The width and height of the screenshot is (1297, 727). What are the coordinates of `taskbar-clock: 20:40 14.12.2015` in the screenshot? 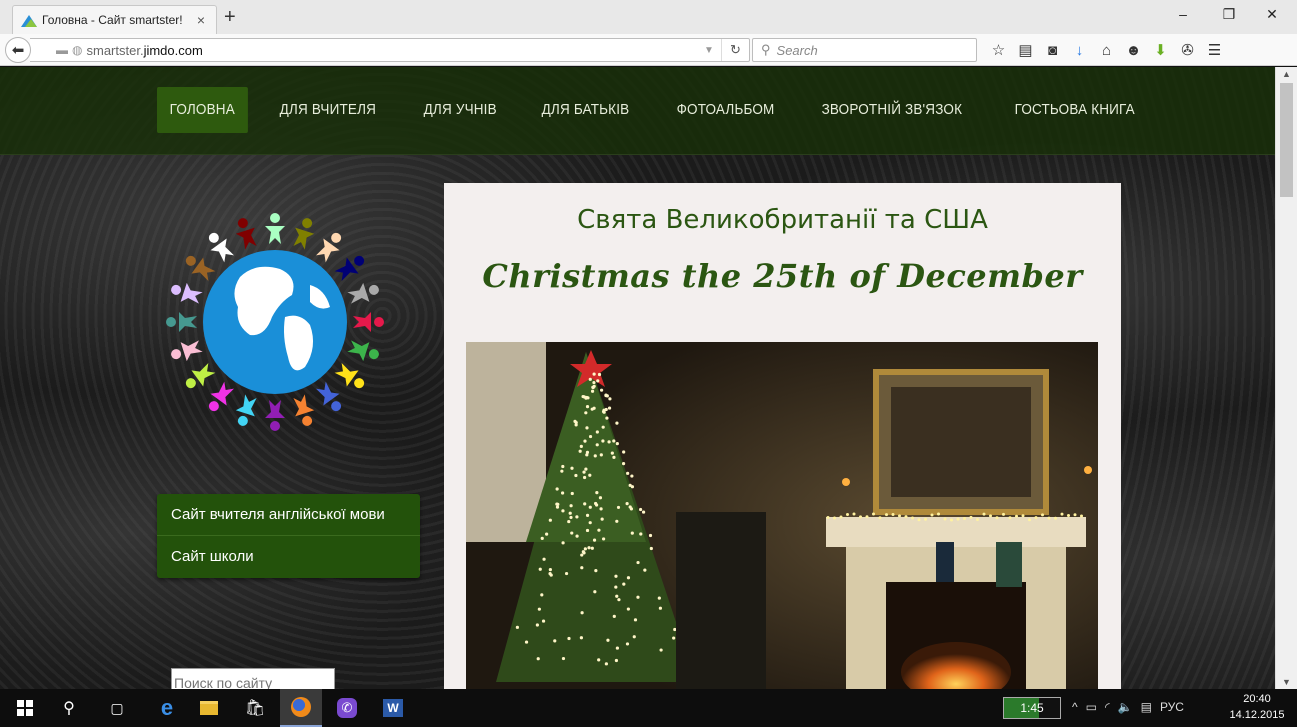 It's located at (1257, 707).